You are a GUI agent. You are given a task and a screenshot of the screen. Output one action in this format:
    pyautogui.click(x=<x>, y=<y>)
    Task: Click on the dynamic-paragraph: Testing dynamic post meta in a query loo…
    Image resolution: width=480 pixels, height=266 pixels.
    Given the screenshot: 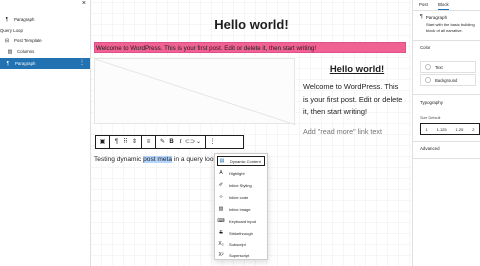 What is the action you would take?
    pyautogui.click(x=156, y=159)
    